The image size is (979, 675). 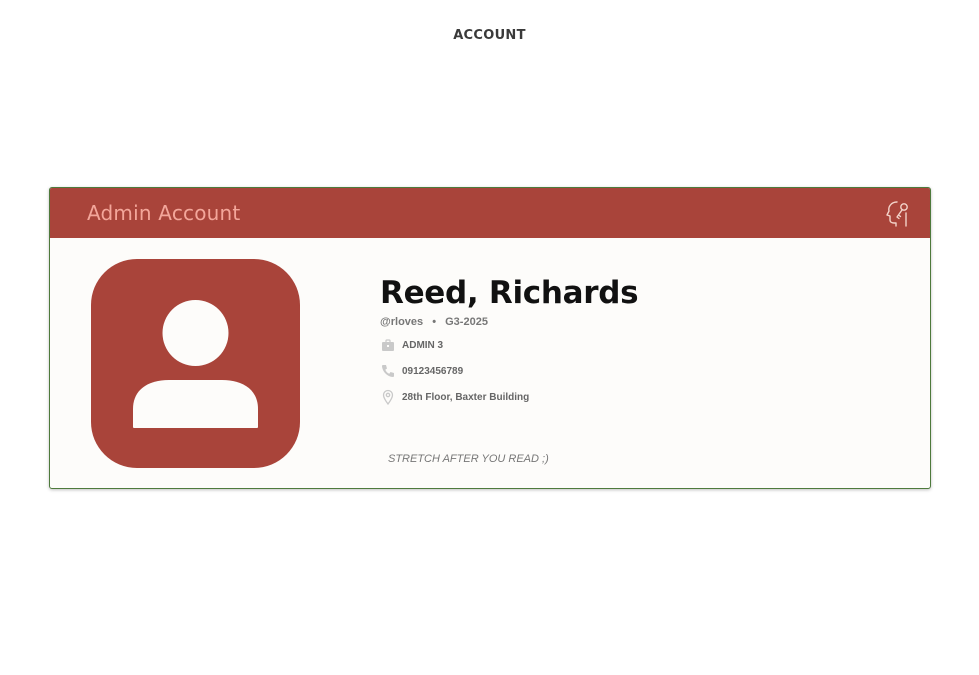 I want to click on profile-info: Reed, Richards @rloves • G3-2025 ADMIN 3, so click(x=509, y=340).